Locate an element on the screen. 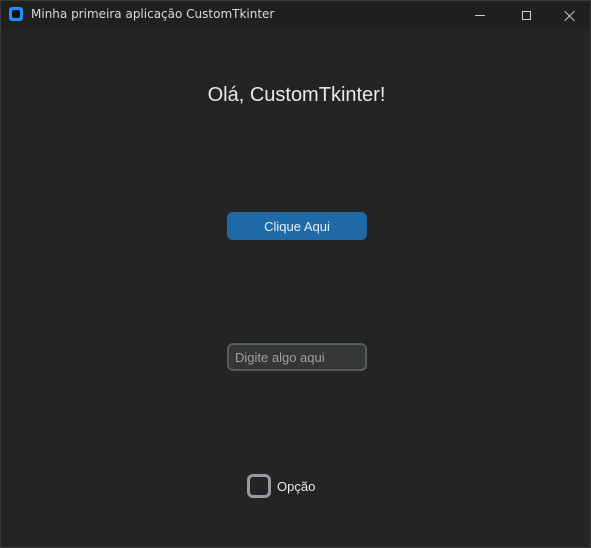 The width and height of the screenshot is (591, 548). maximize-icon is located at coordinates (526, 15).